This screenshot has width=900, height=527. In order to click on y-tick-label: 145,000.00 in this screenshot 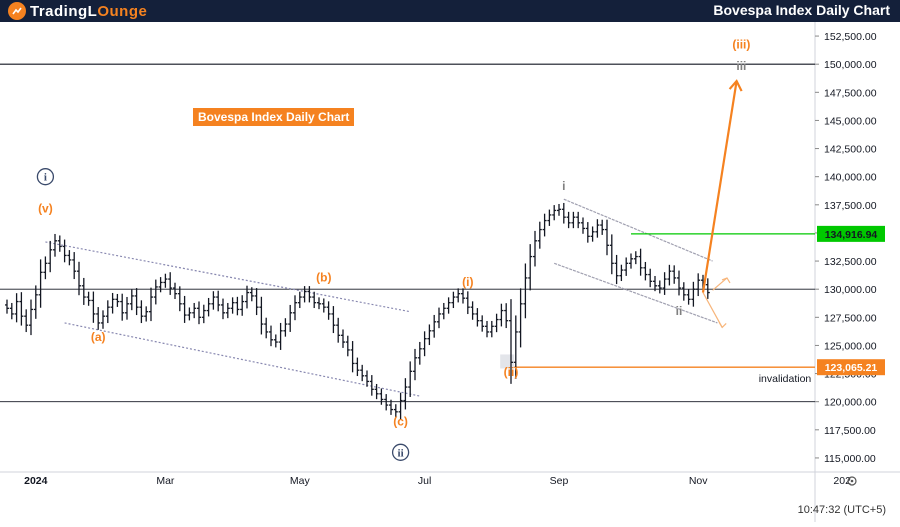, I will do `click(850, 121)`.